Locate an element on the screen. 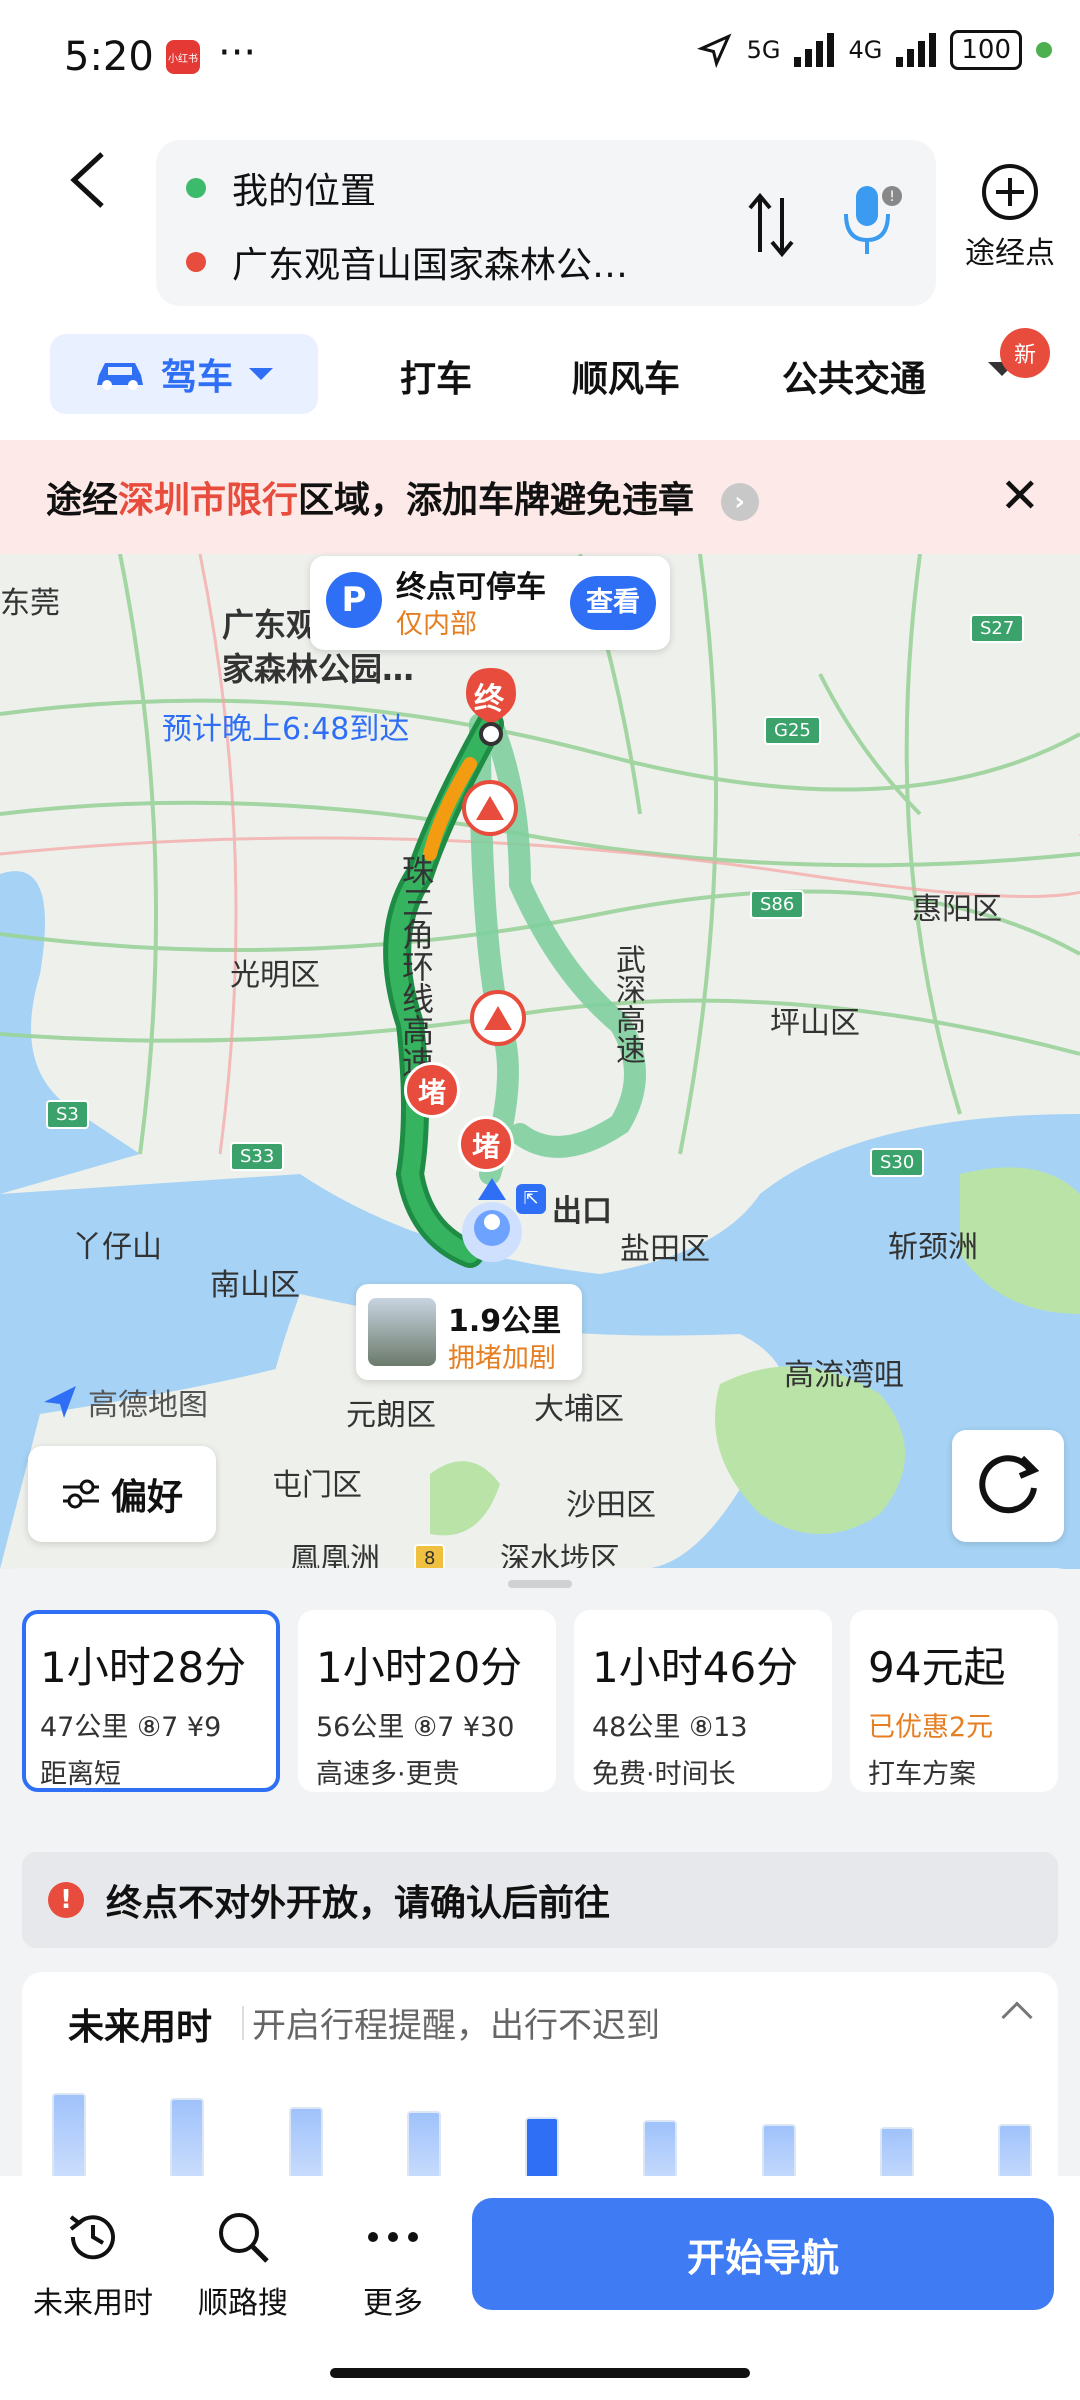 The image size is (1080, 2400). restriction-banner: 途经深圳市限行区域，添加车牌避免违章 › ✕ is located at coordinates (540, 497).